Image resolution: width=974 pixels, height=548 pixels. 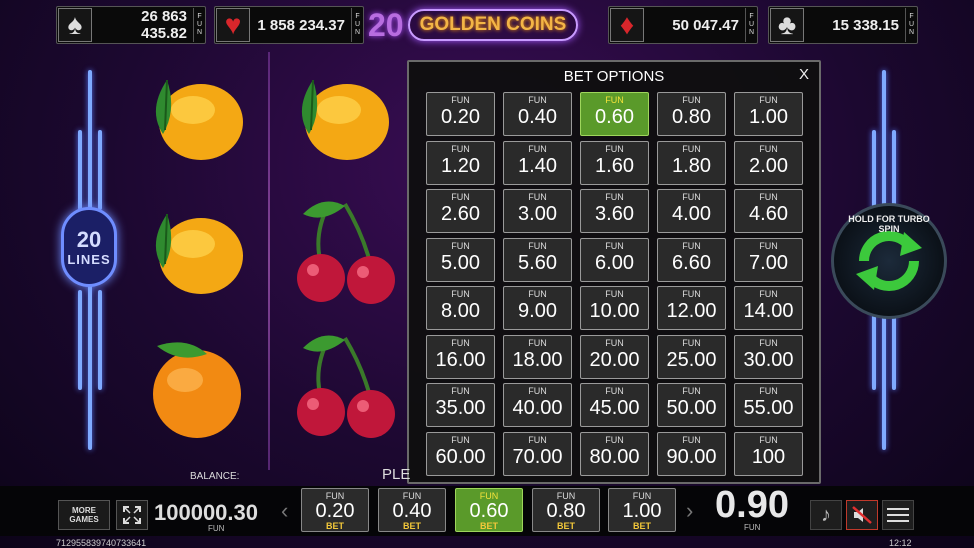 What do you see at coordinates (691, 308) in the screenshot?
I see `bet-option-12.00: FUN 12.00` at bounding box center [691, 308].